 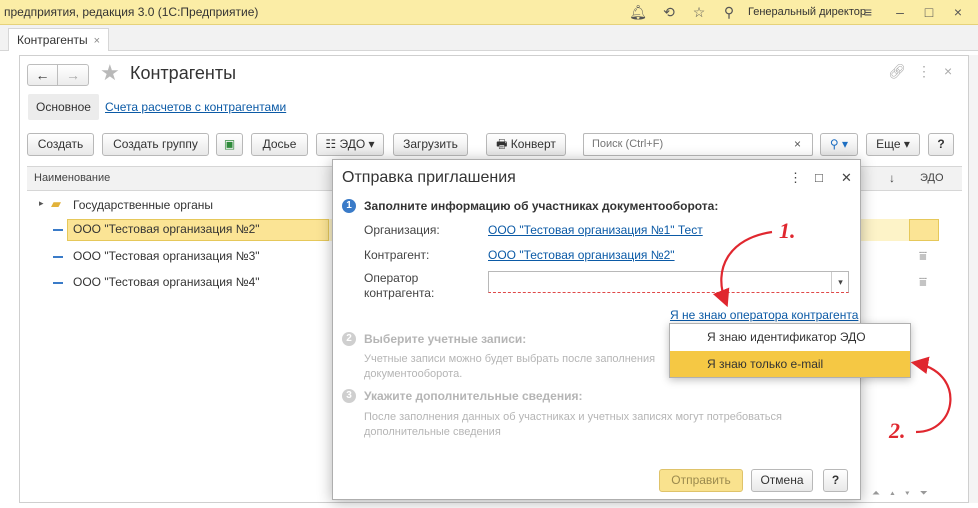 I want to click on annotation-label-2: 2., so click(x=897, y=430).